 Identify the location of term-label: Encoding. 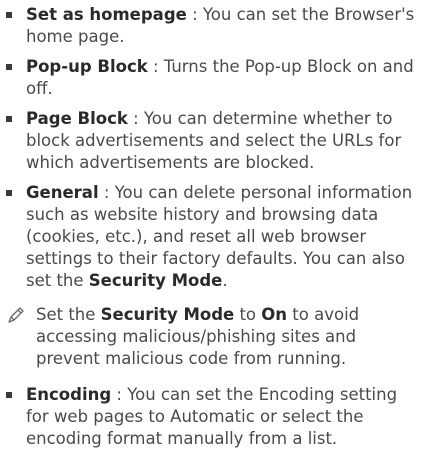
(69, 394).